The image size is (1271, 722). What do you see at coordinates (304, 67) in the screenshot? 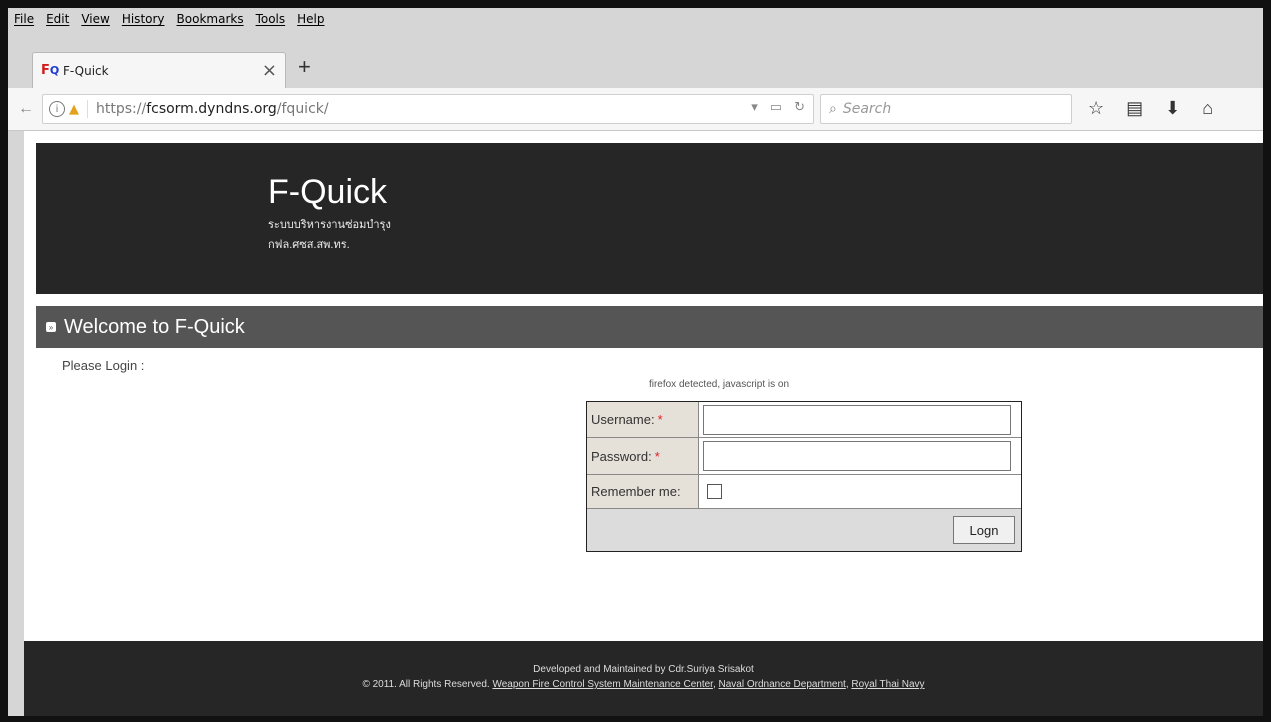
I see `new-tab-button: +` at bounding box center [304, 67].